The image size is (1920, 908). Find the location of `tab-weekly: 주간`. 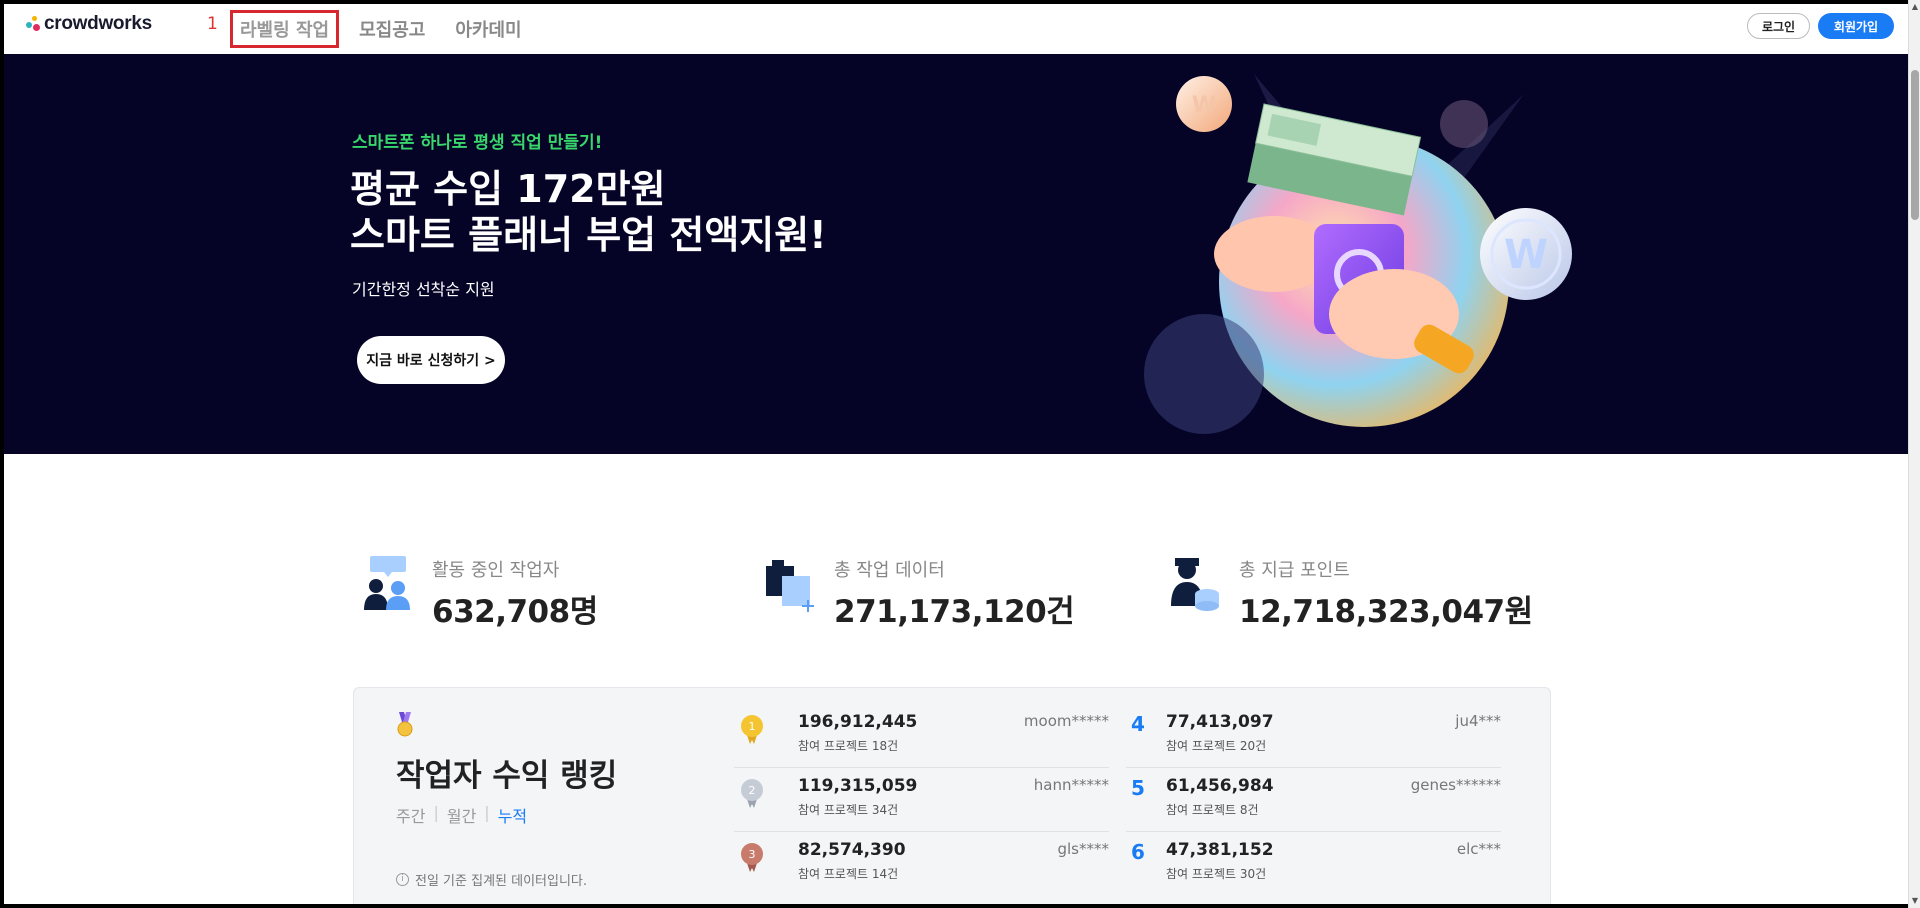

tab-weekly: 주간 is located at coordinates (410, 815).